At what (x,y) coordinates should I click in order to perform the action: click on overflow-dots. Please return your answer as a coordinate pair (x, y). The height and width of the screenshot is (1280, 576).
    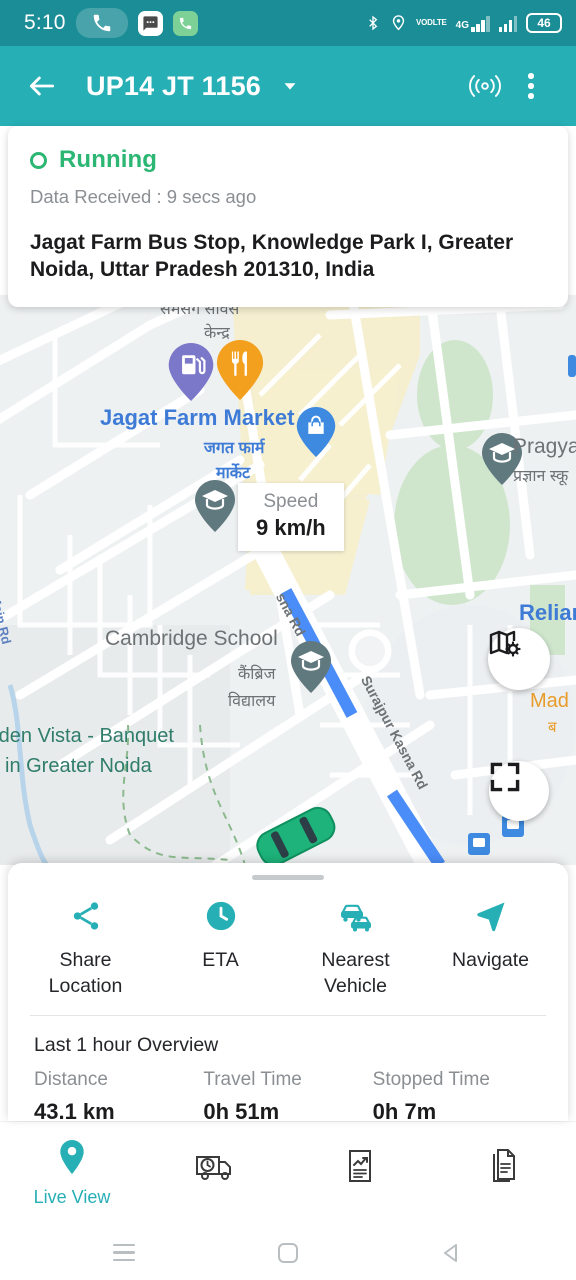
    Looking at the image, I should click on (531, 86).